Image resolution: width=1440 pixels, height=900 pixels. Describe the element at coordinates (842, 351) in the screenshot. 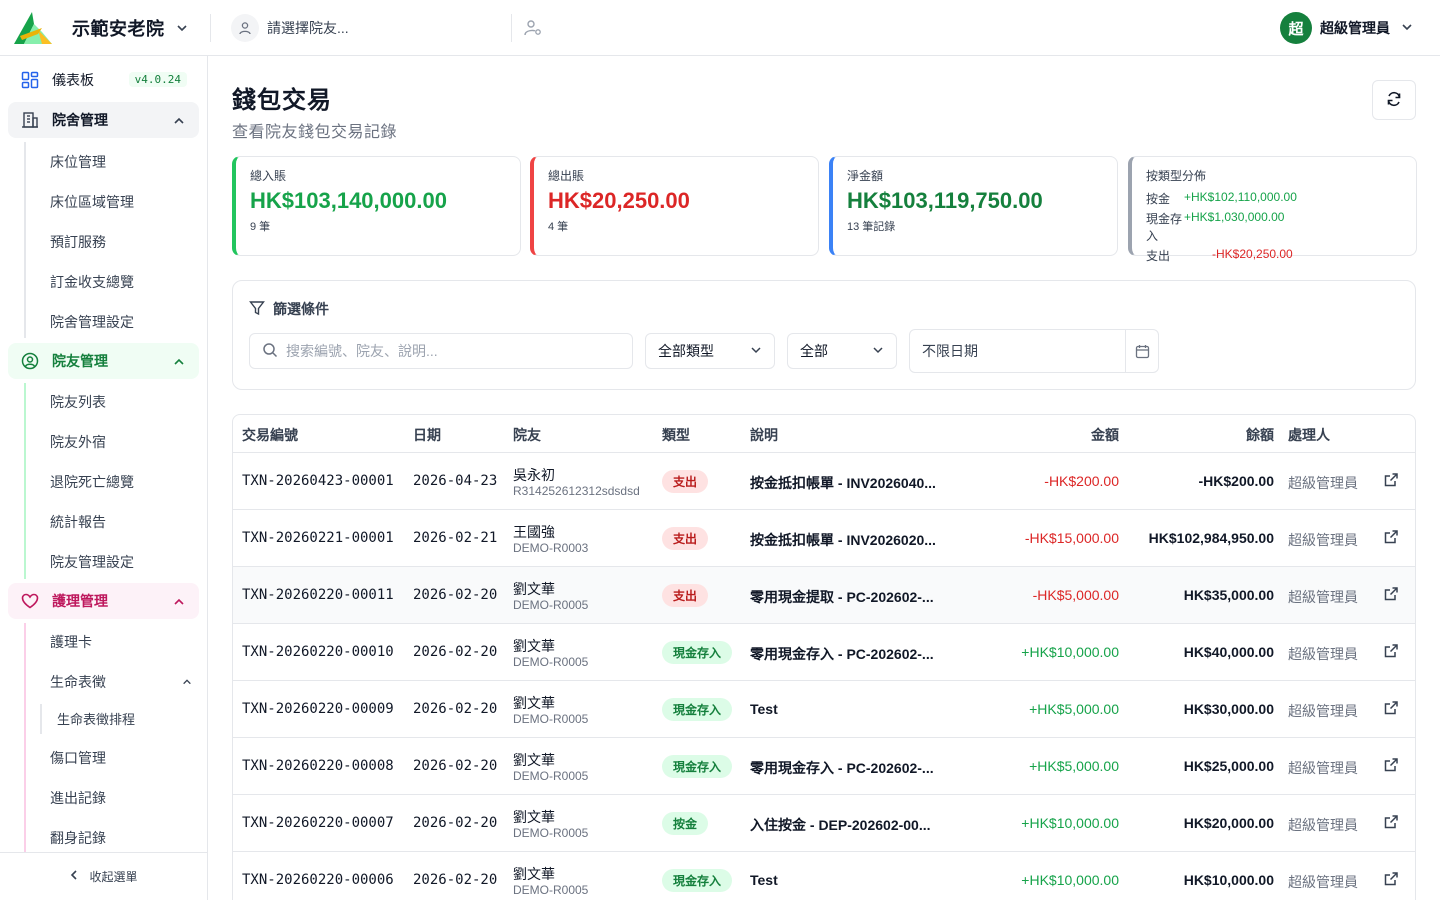

I see `direction-select: 全部` at that location.